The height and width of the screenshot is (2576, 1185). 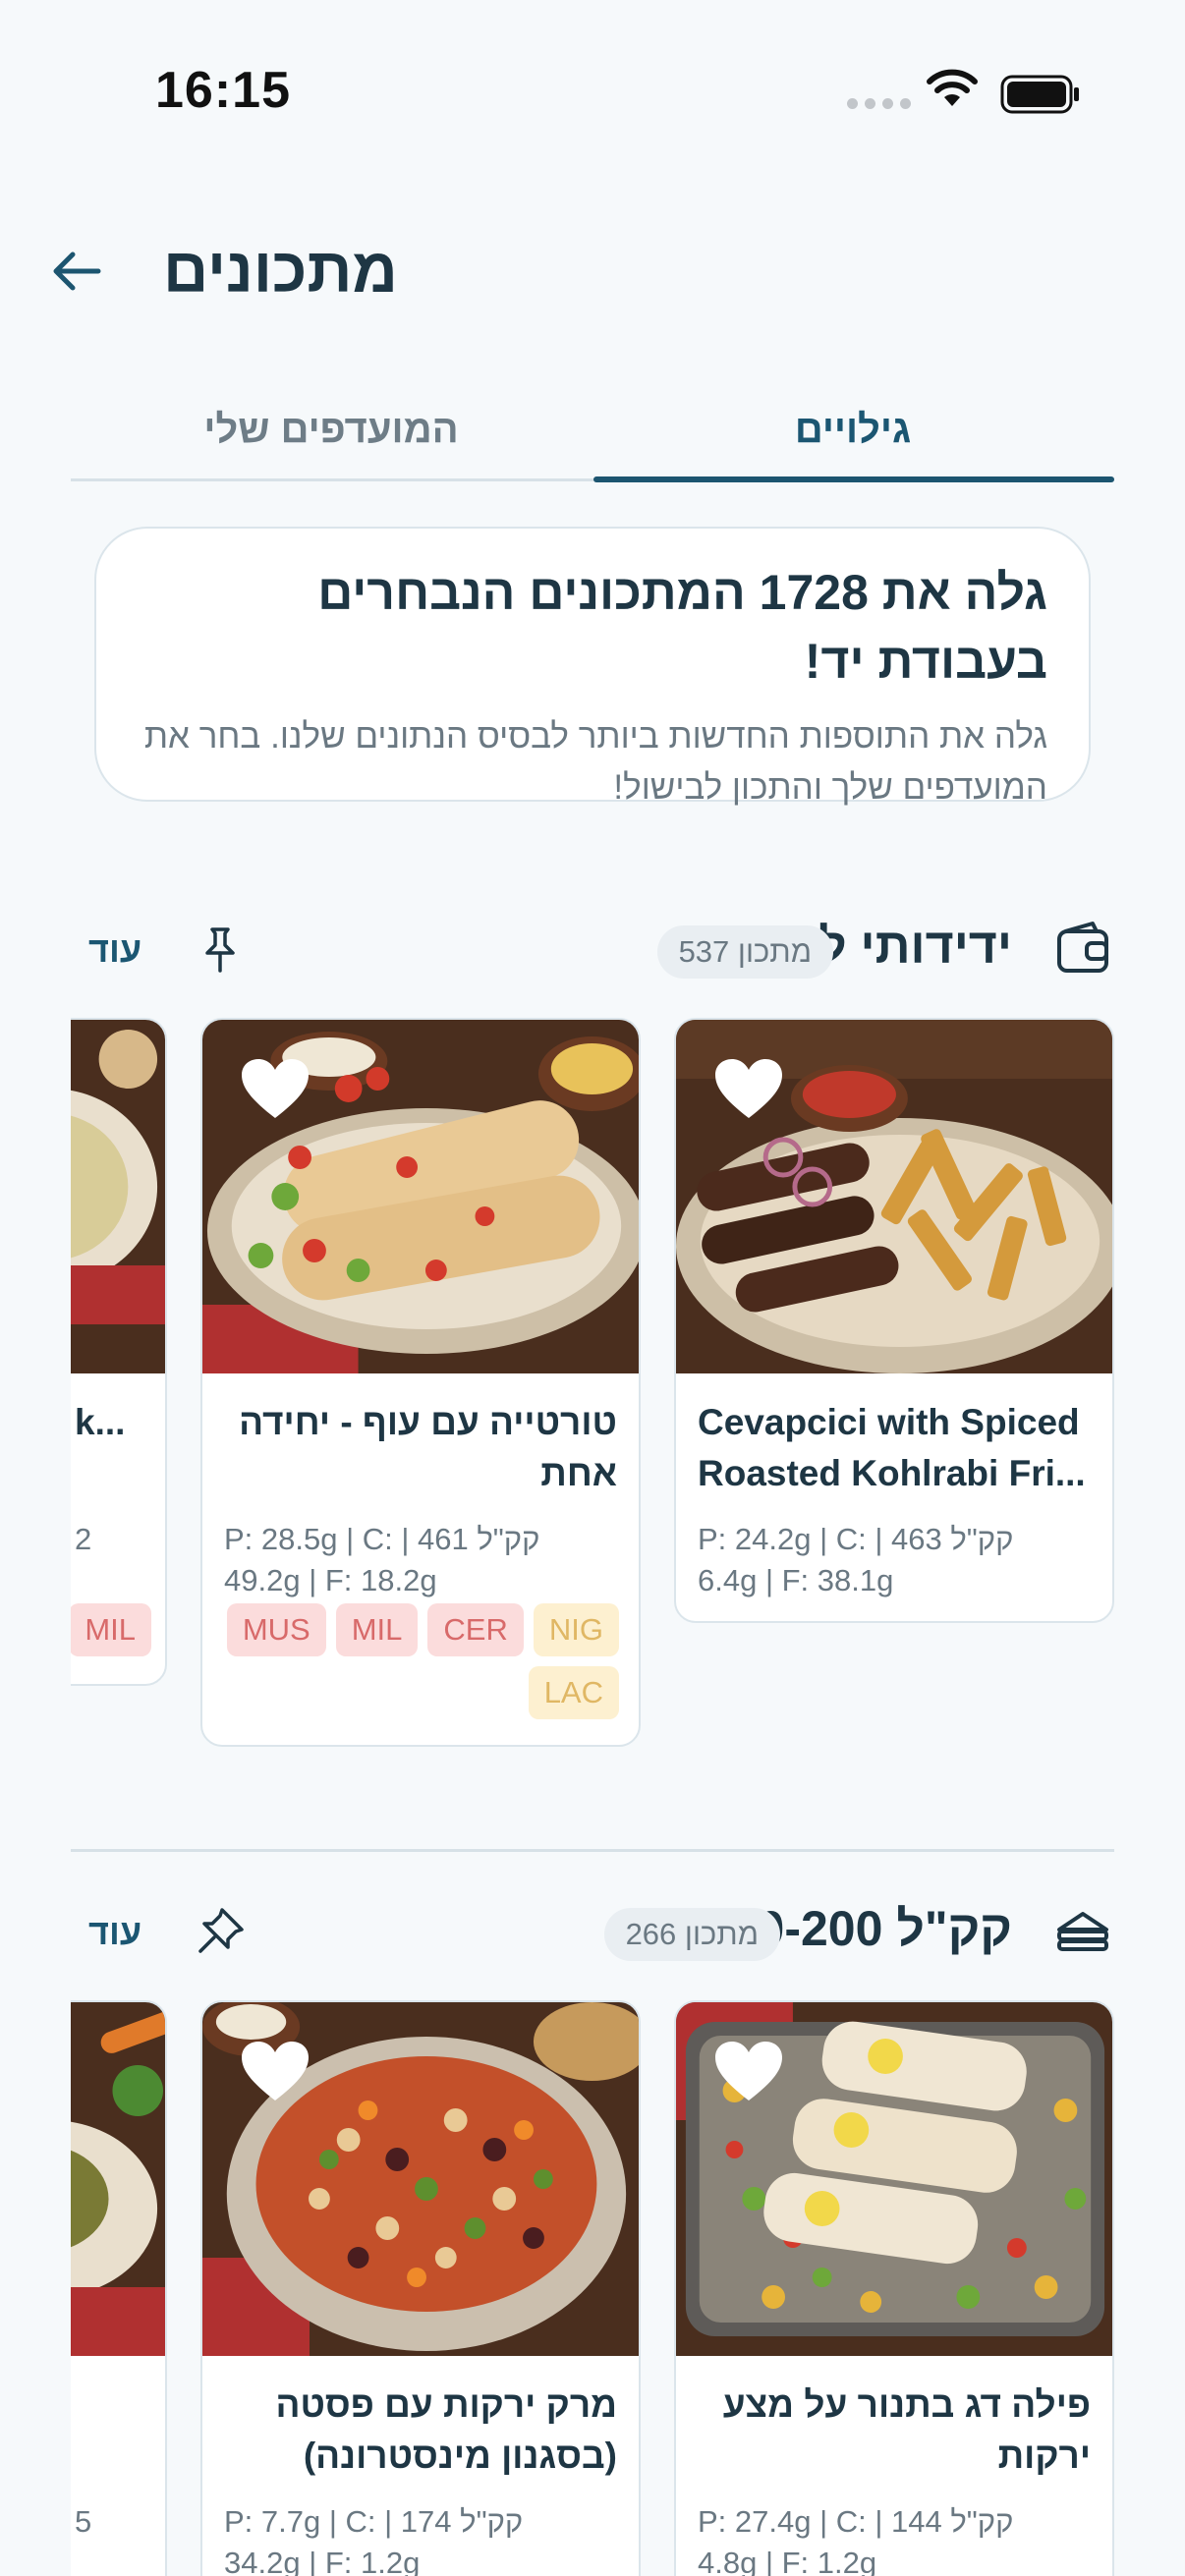 What do you see at coordinates (84, 1539) in the screenshot?
I see `recipe-macros-line1: 2` at bounding box center [84, 1539].